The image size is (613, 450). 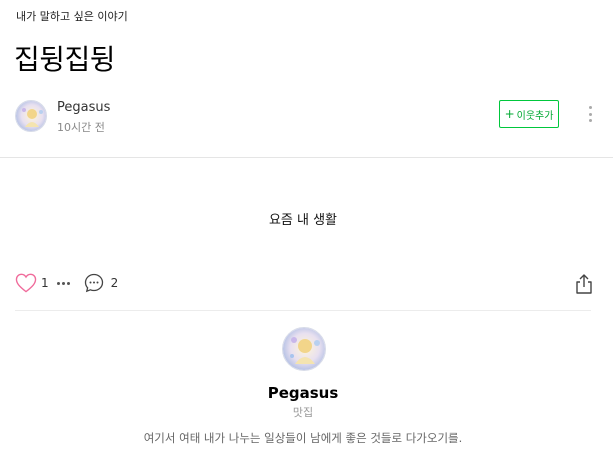 I want to click on reaction-bar: 1 2, so click(x=66, y=283).